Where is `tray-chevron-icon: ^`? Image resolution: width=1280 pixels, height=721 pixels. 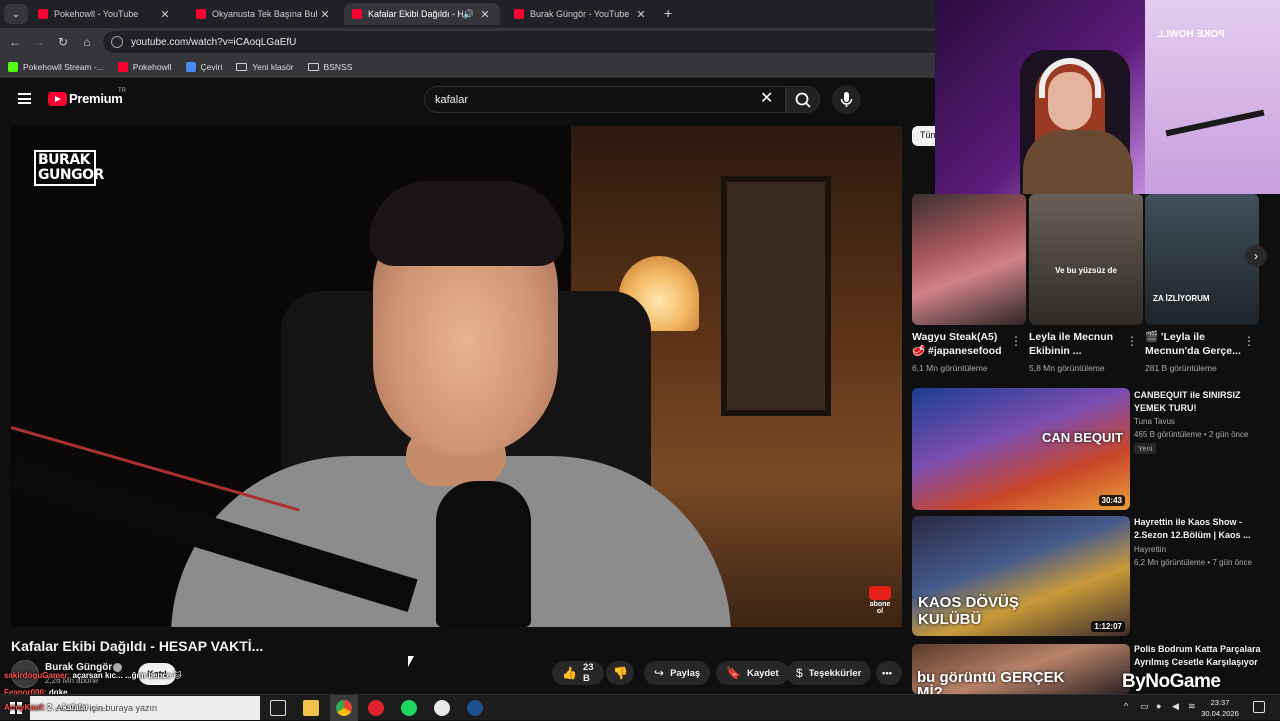
tray-chevron-icon: ^ is located at coordinates (1126, 706).